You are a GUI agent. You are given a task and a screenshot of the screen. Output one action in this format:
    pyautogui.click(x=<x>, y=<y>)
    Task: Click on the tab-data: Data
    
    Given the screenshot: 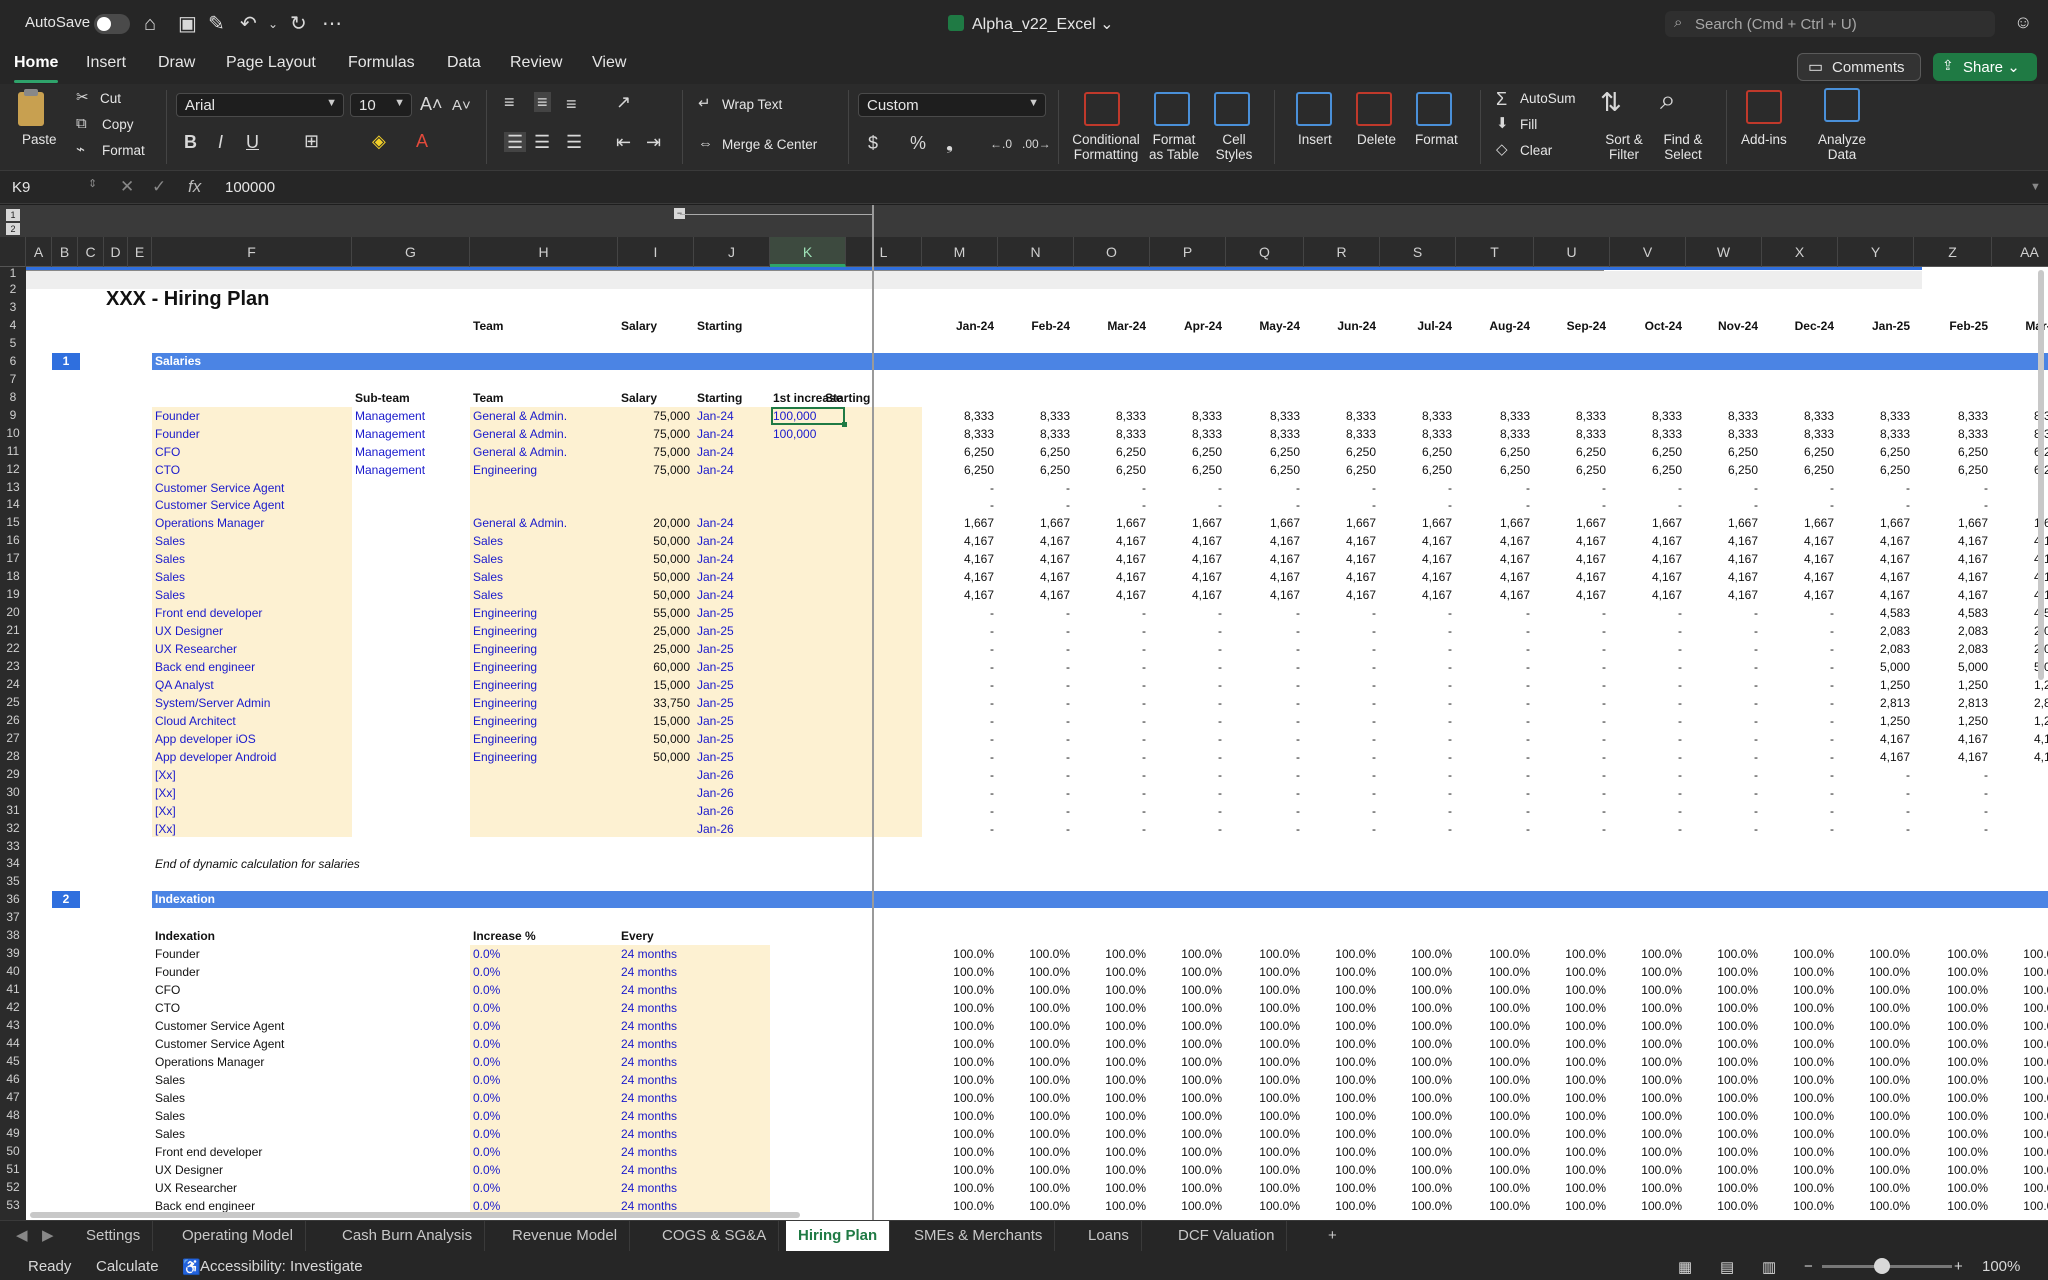 What is the action you would take?
    pyautogui.click(x=464, y=63)
    